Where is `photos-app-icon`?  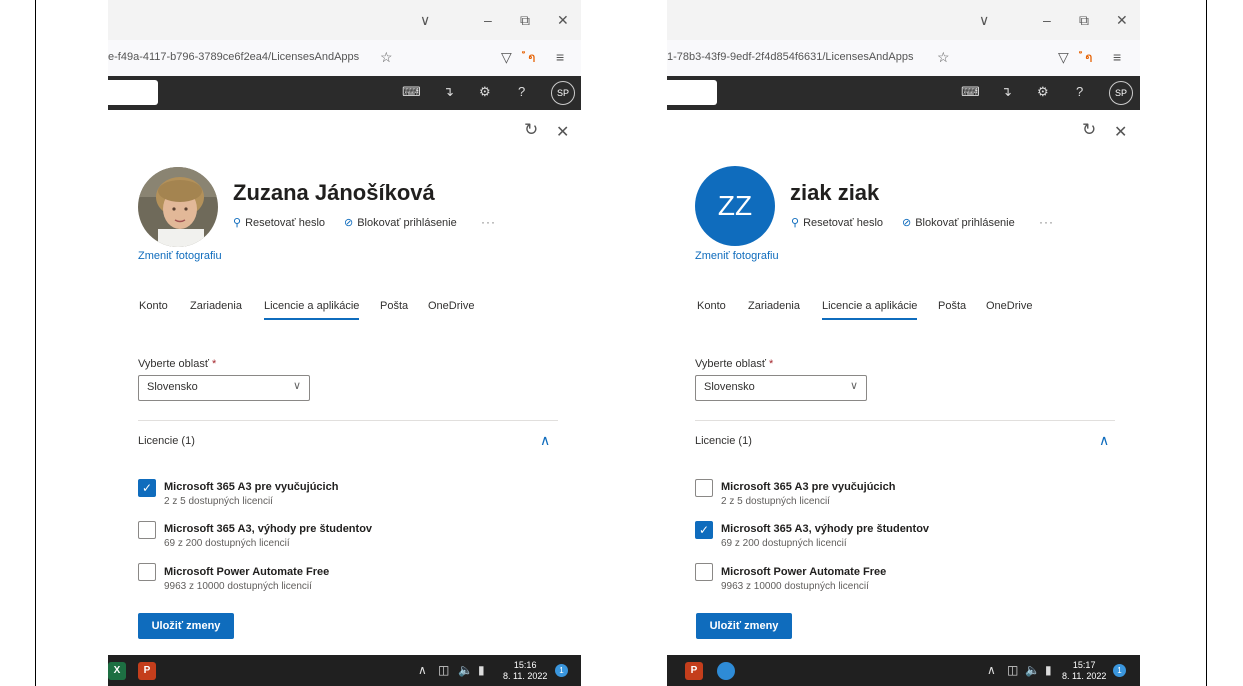 photos-app-icon is located at coordinates (726, 671).